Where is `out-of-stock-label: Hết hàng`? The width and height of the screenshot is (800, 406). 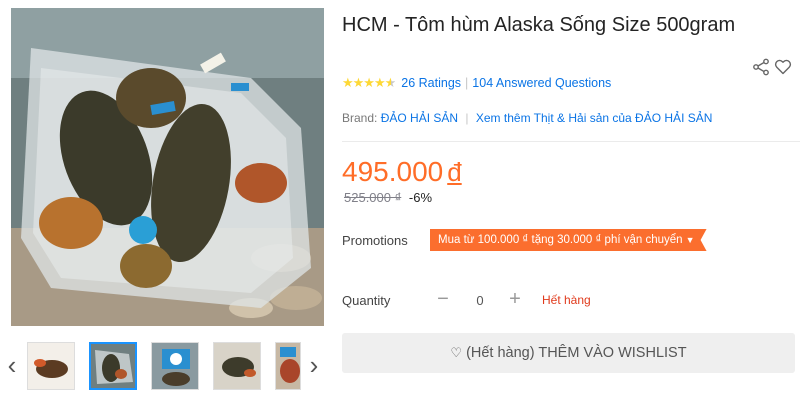
out-of-stock-label: Hết hàng is located at coordinates (566, 300).